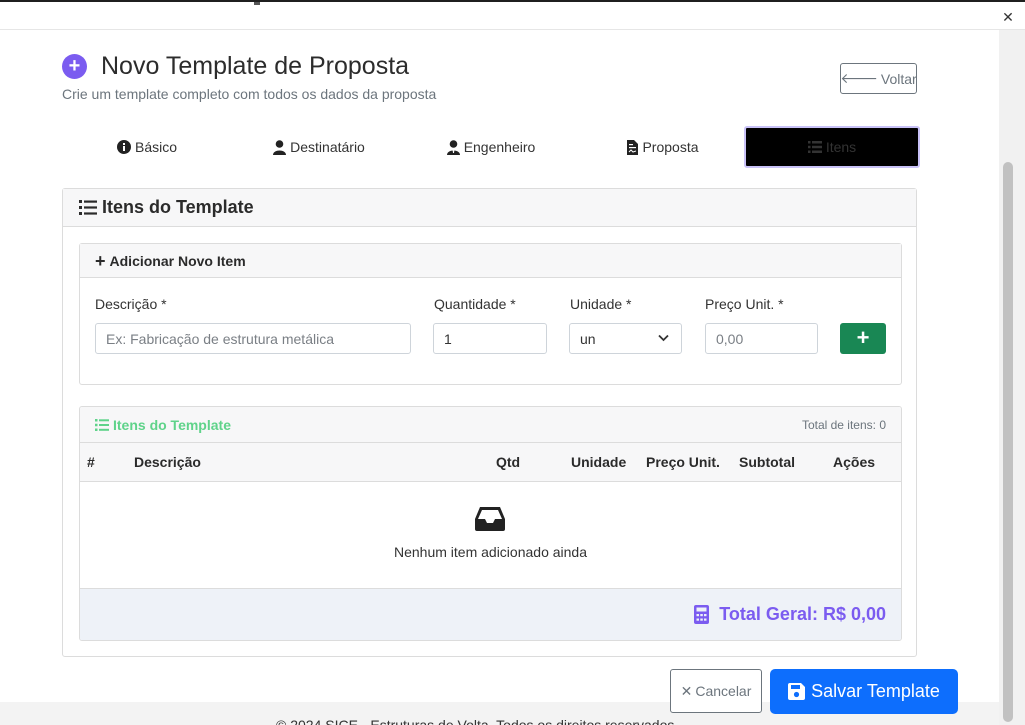 Image resolution: width=1025 pixels, height=725 pixels. I want to click on tab-proposta: Proposta, so click(663, 147).